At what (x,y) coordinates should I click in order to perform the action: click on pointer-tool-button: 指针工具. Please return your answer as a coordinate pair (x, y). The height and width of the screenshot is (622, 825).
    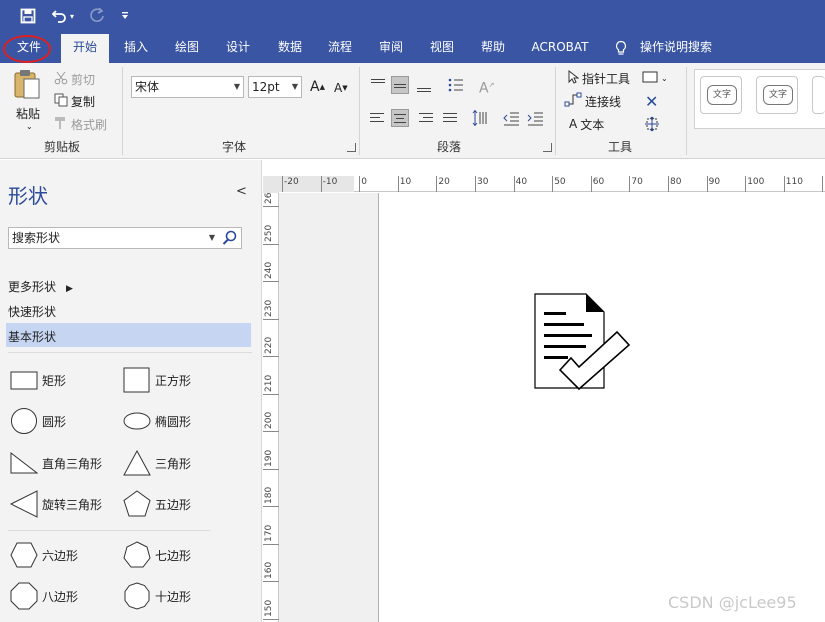
    Looking at the image, I should click on (598, 78).